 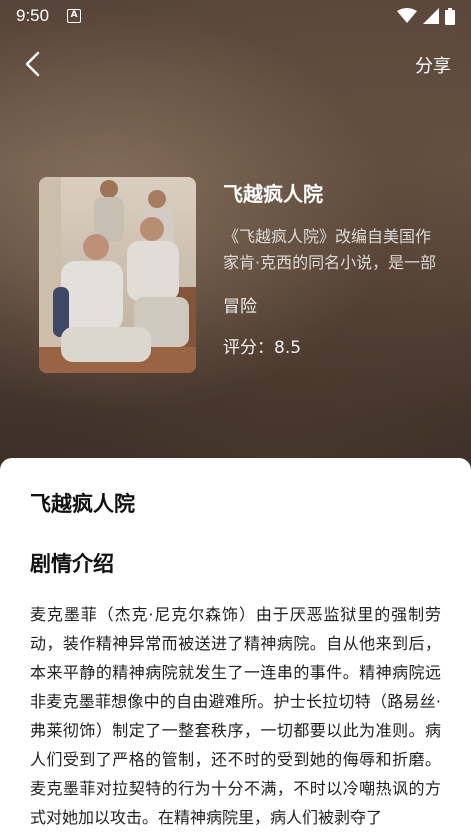 I want to click on movie-description-line: 《飞越疯人院》改编自美国作, so click(x=327, y=236).